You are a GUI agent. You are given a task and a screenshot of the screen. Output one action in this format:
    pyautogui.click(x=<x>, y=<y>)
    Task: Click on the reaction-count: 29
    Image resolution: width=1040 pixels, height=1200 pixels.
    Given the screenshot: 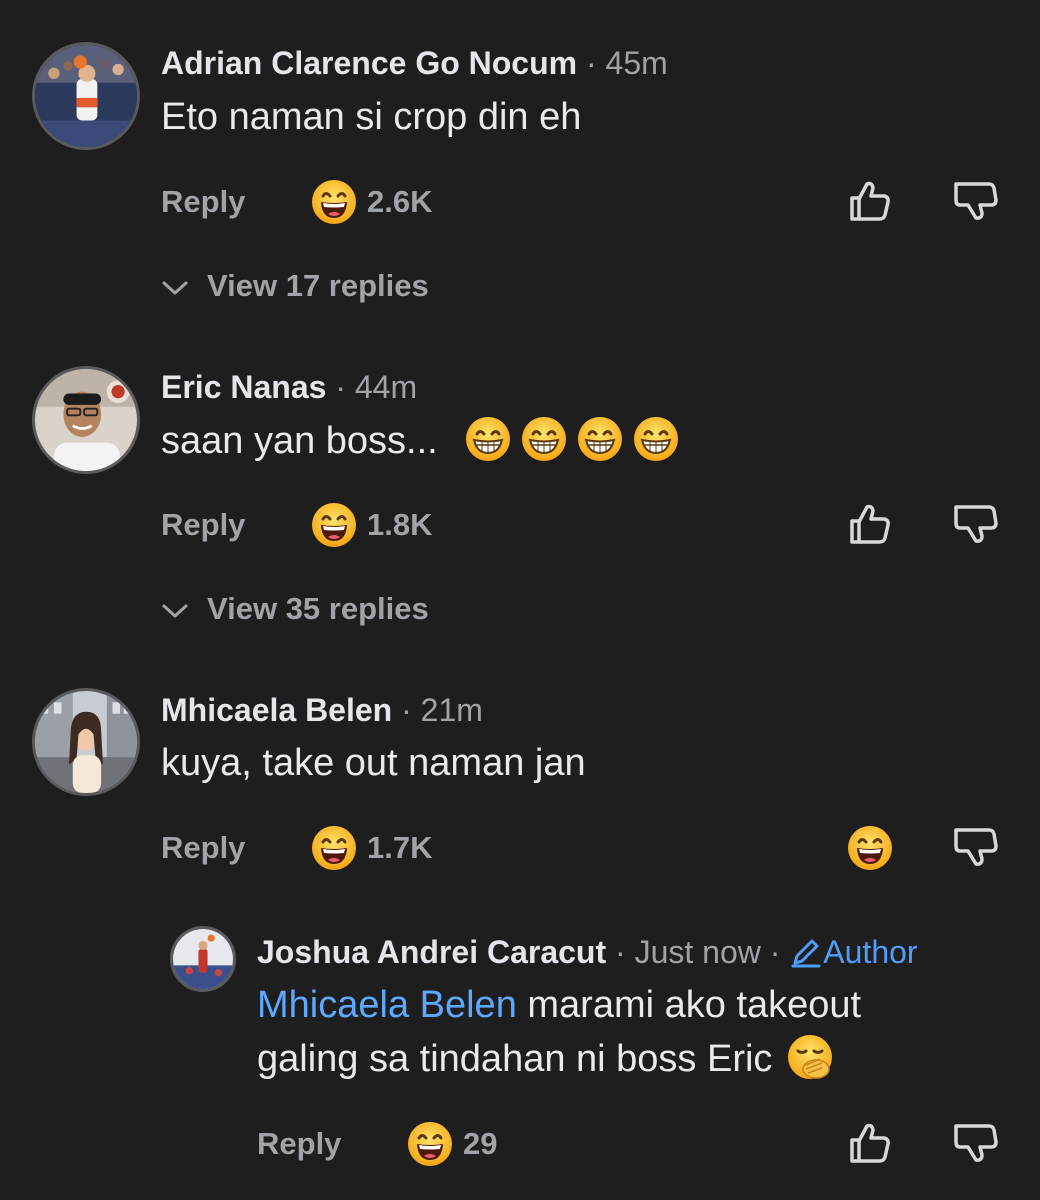 What is the action you would take?
    pyautogui.click(x=480, y=1144)
    